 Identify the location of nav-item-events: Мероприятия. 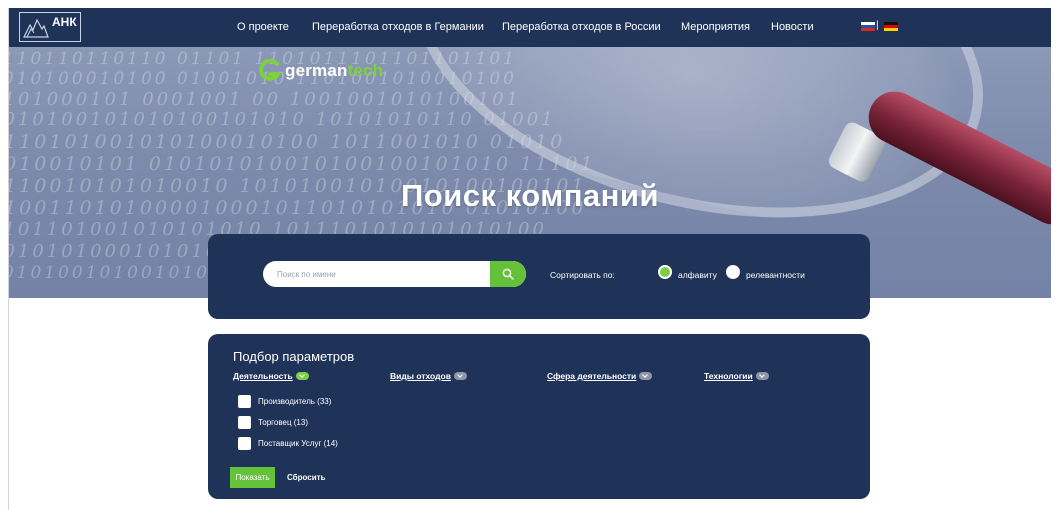
(715, 27).